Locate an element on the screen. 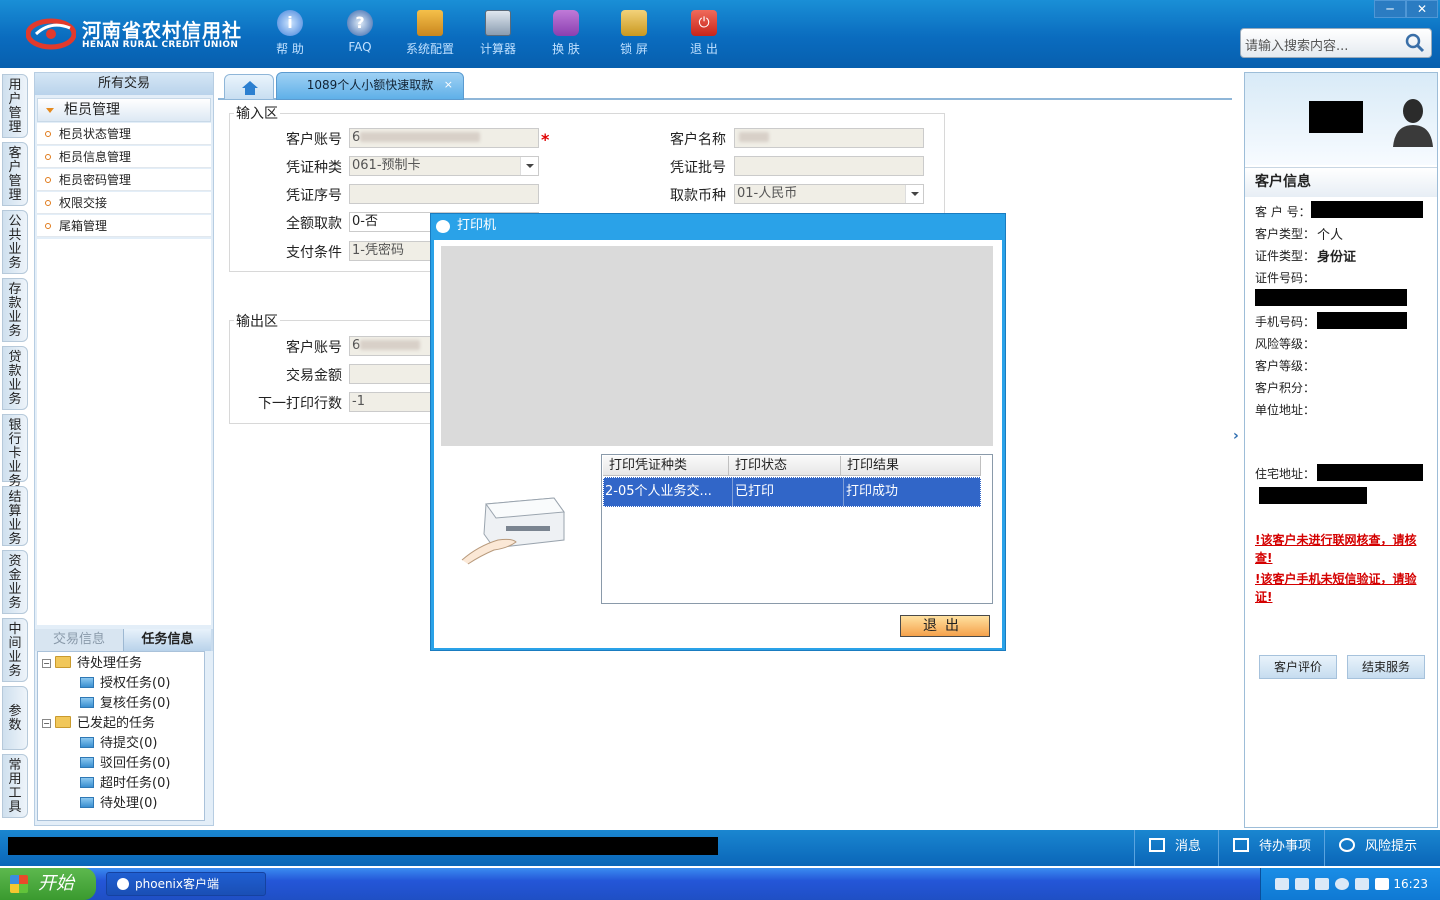 The width and height of the screenshot is (1440, 900). collapse-right-panel-icon: › is located at coordinates (1237, 448).